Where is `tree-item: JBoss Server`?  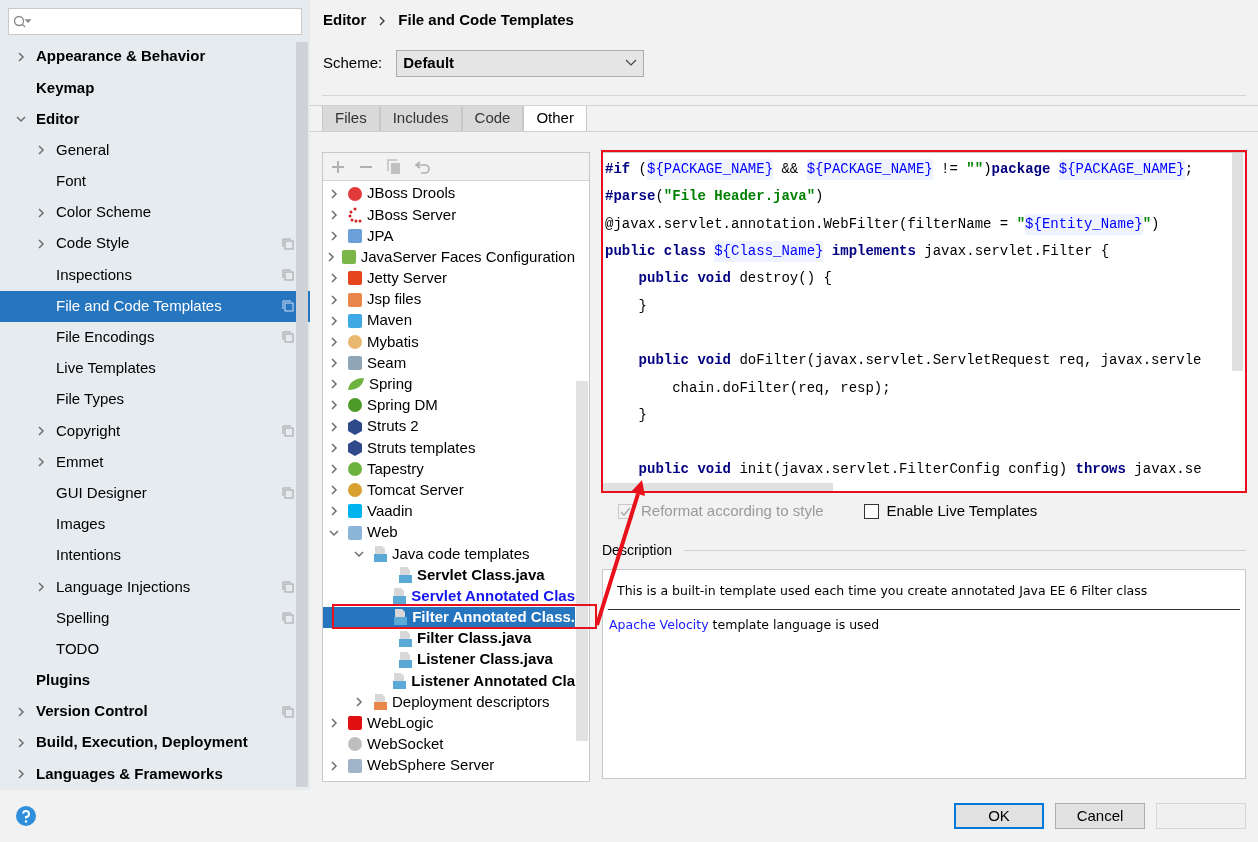 tree-item: JBoss Server is located at coordinates (449, 215).